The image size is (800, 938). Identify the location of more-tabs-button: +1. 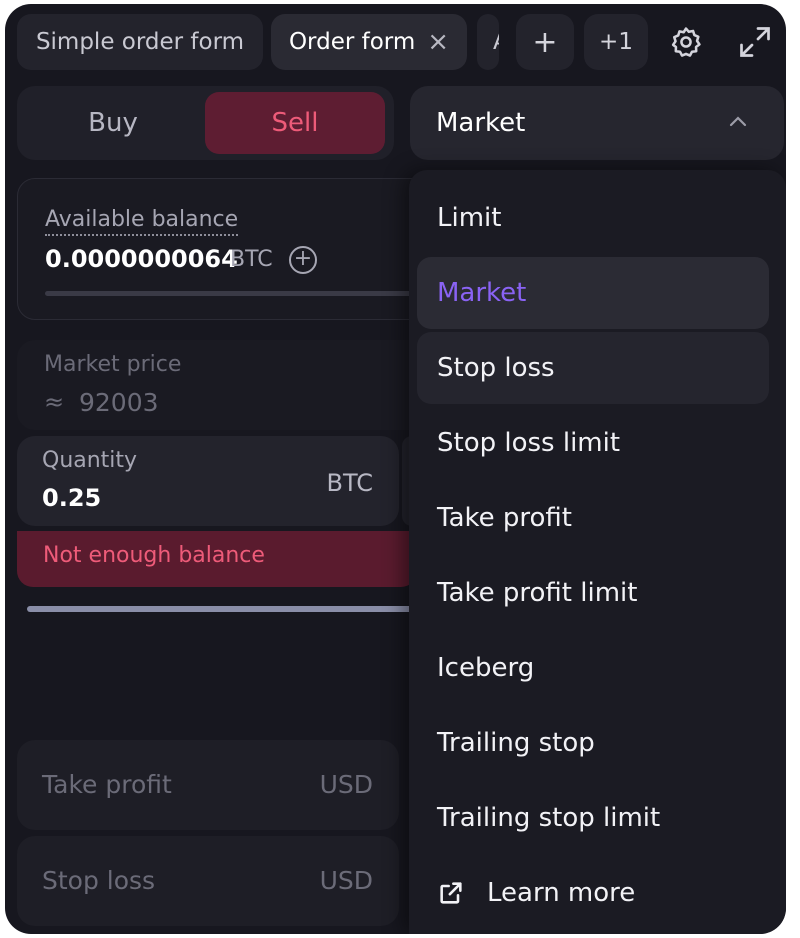
(616, 42).